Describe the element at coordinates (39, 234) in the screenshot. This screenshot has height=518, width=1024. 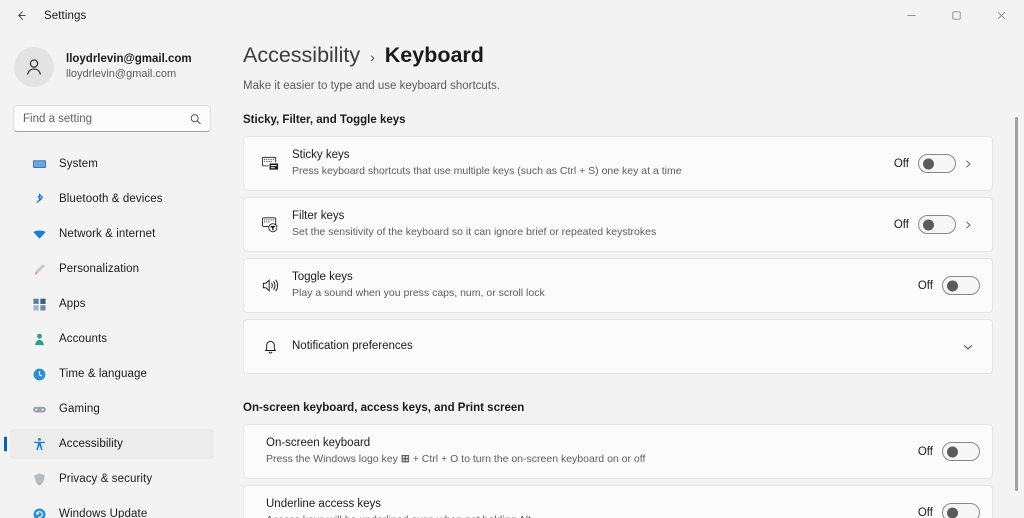
I see `network-icon` at that location.